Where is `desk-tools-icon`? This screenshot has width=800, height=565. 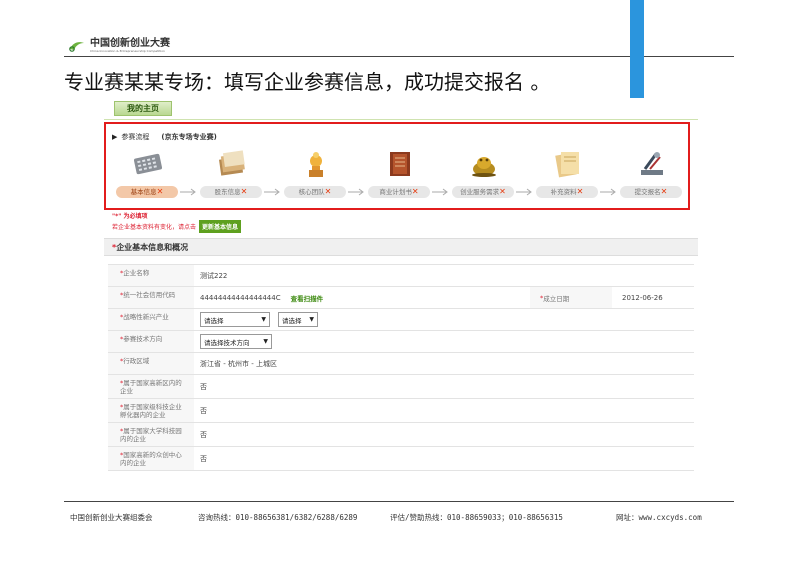
desk-tools-icon is located at coordinates (652, 163).